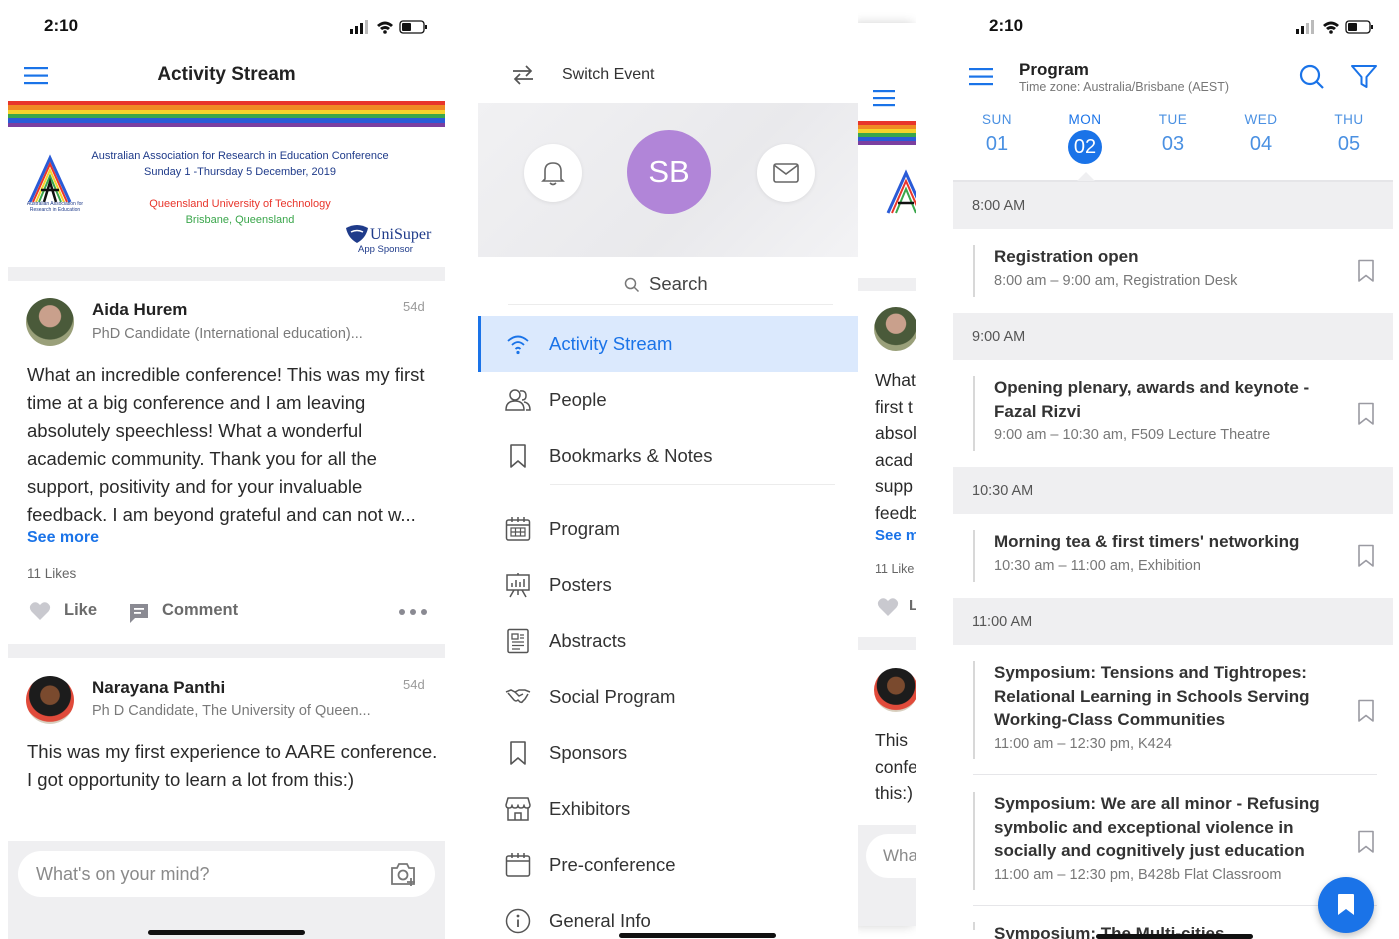 This screenshot has width=1399, height=939. What do you see at coordinates (158, 688) in the screenshot?
I see `post-author-name: Narayana Panthi` at bounding box center [158, 688].